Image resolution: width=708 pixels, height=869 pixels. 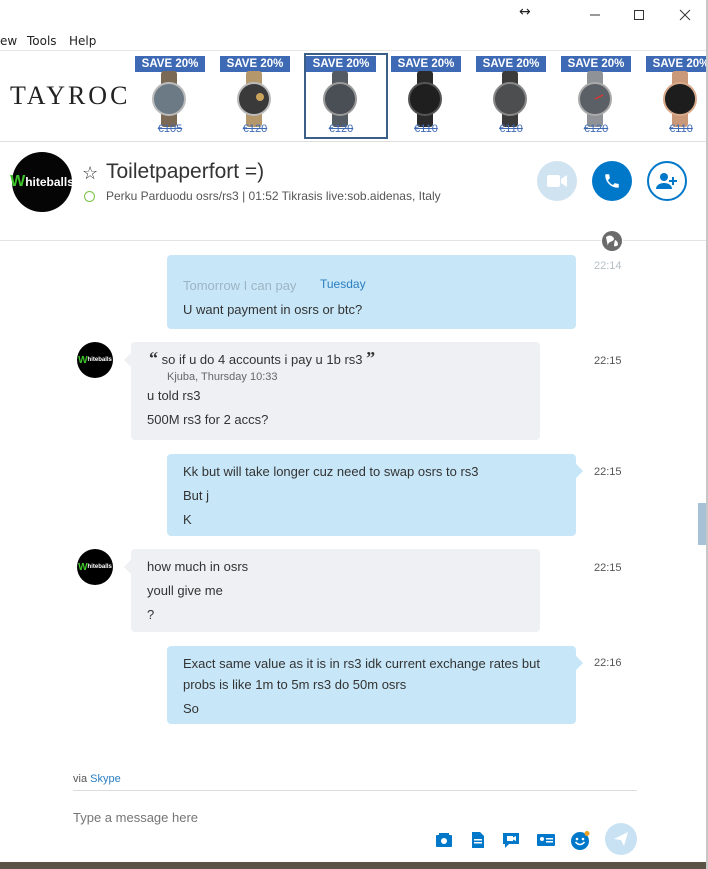 What do you see at coordinates (608, 266) in the screenshot?
I see `message-time: 22:14` at bounding box center [608, 266].